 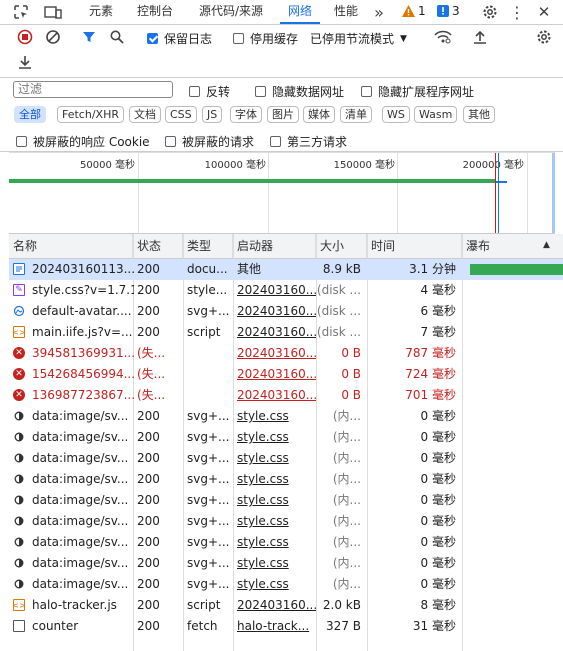 I want to click on disable-cache-toggle: 停用缓存, so click(x=265, y=38).